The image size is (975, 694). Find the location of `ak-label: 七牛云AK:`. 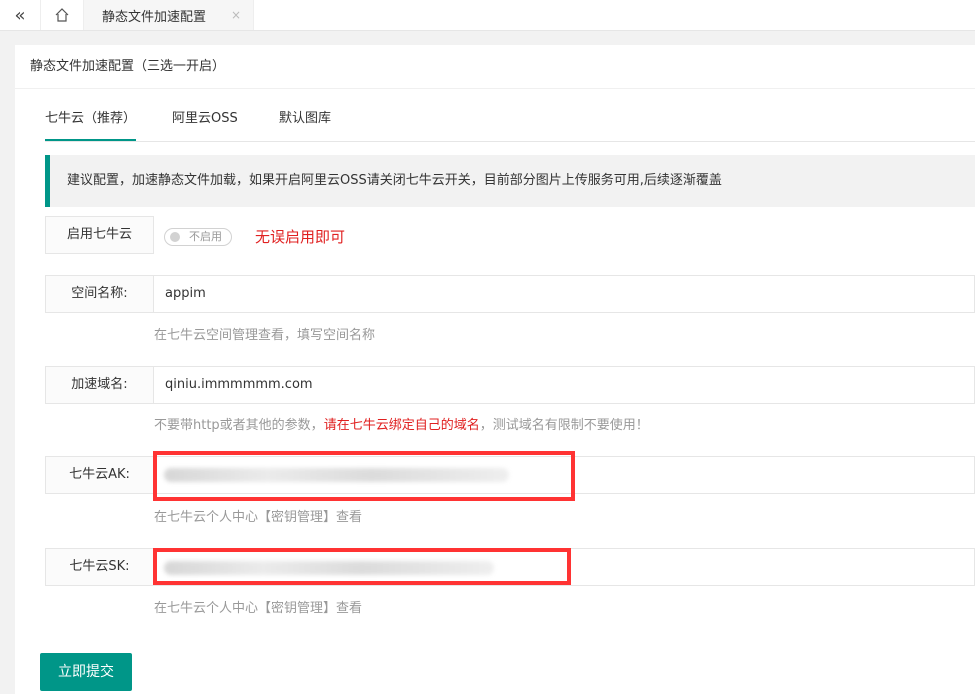

ak-label: 七牛云AK: is located at coordinates (99, 475).